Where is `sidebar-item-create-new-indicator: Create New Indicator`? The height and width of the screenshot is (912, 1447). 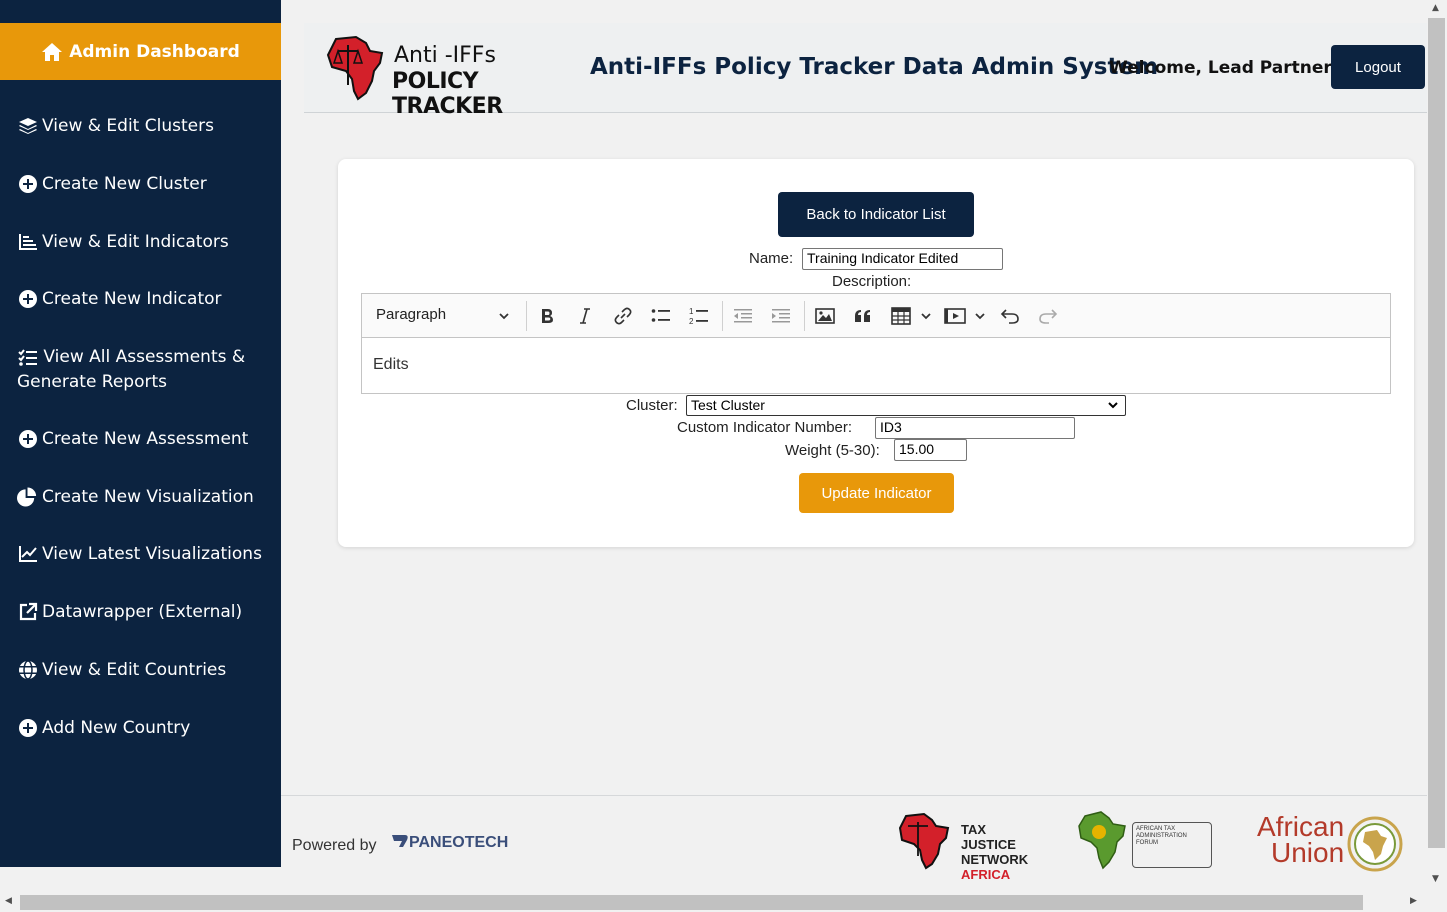
sidebar-item-create-new-indicator: Create New Indicator is located at coordinates (142, 299).